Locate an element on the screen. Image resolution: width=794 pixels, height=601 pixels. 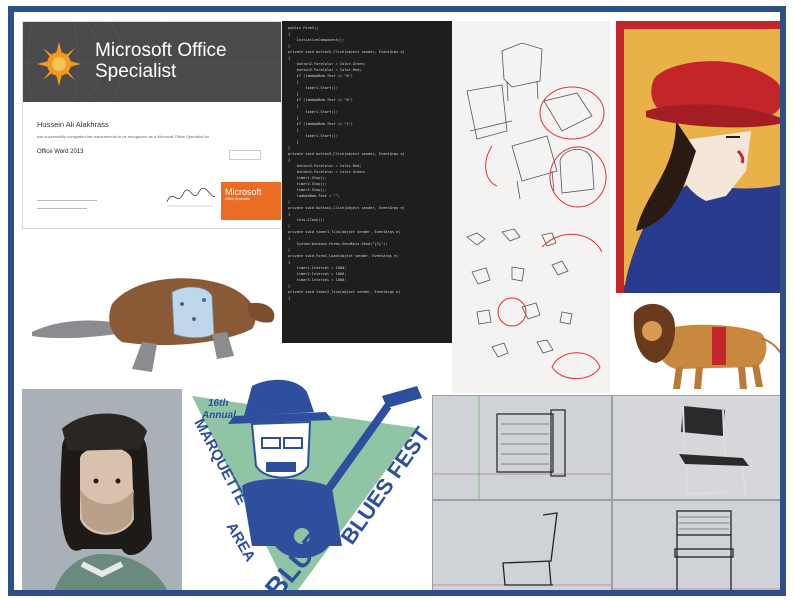
cad-viewport-side is located at coordinates (522, 545).